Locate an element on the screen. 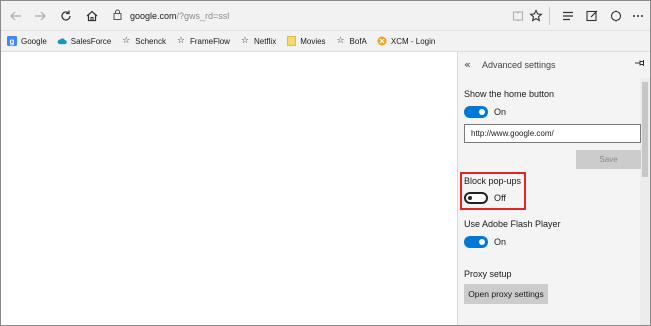  share-icon is located at coordinates (616, 16).